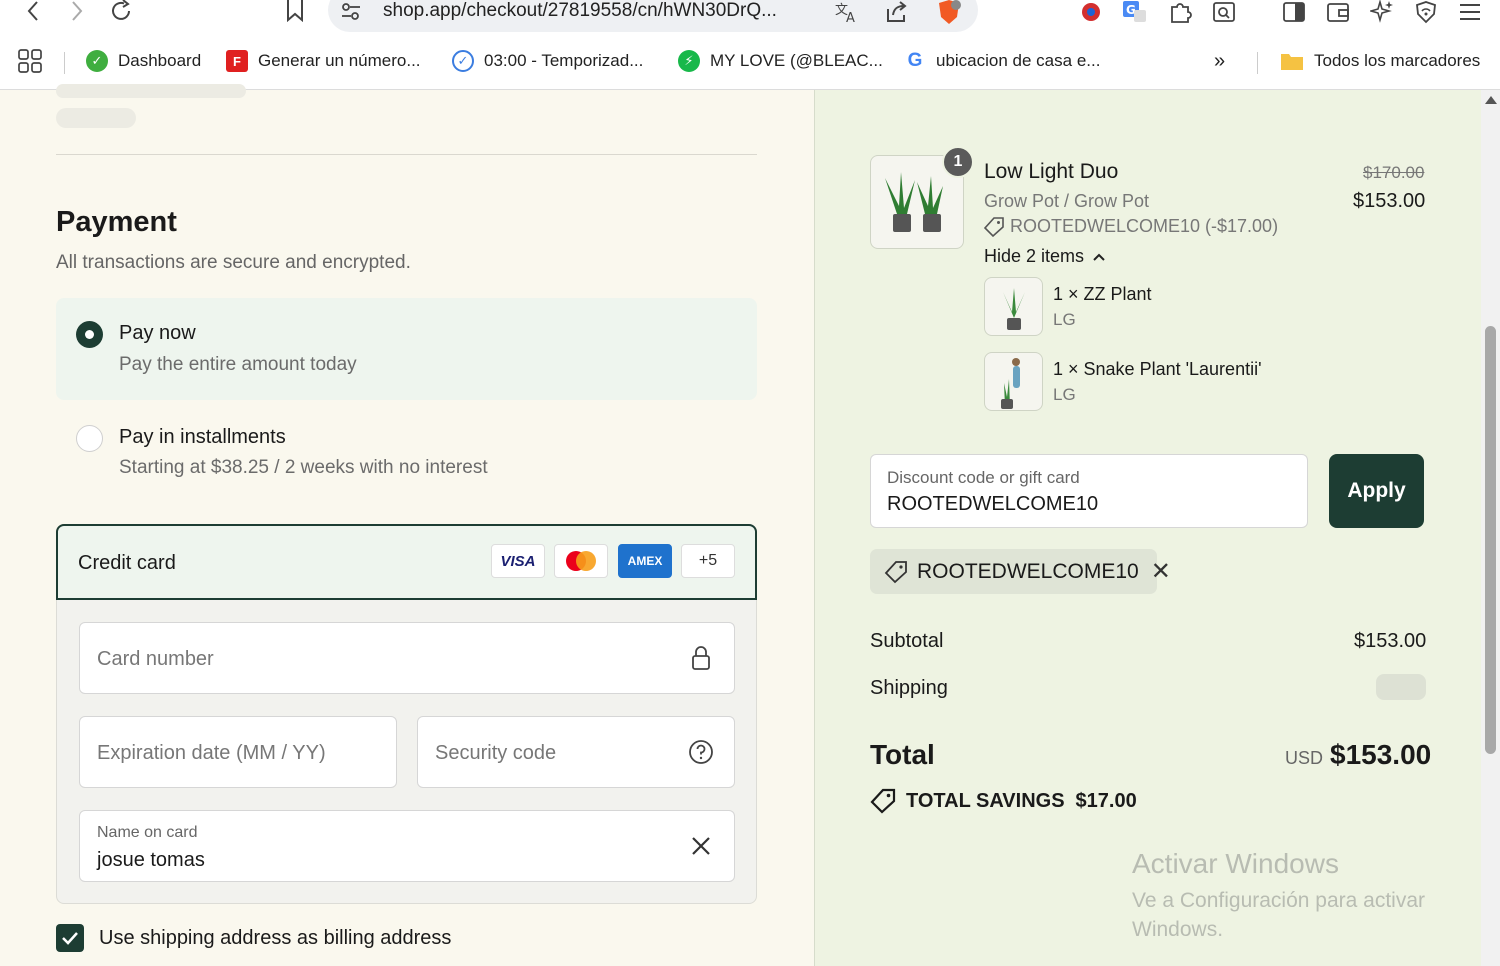 The height and width of the screenshot is (966, 1500). I want to click on billing-address-option: Use shipping address as billing address, so click(253, 938).